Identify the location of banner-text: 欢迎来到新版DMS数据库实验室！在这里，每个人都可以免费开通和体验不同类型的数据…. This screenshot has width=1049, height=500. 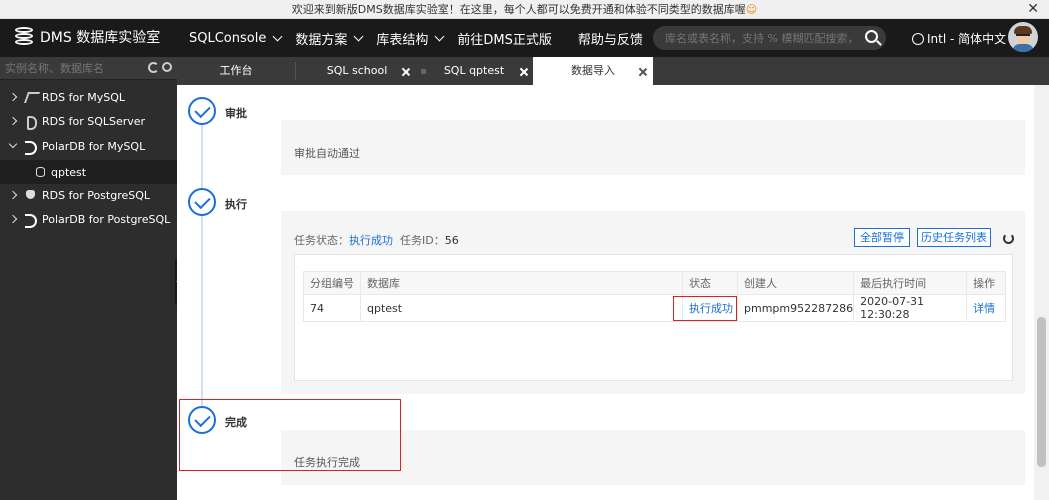
(518, 9).